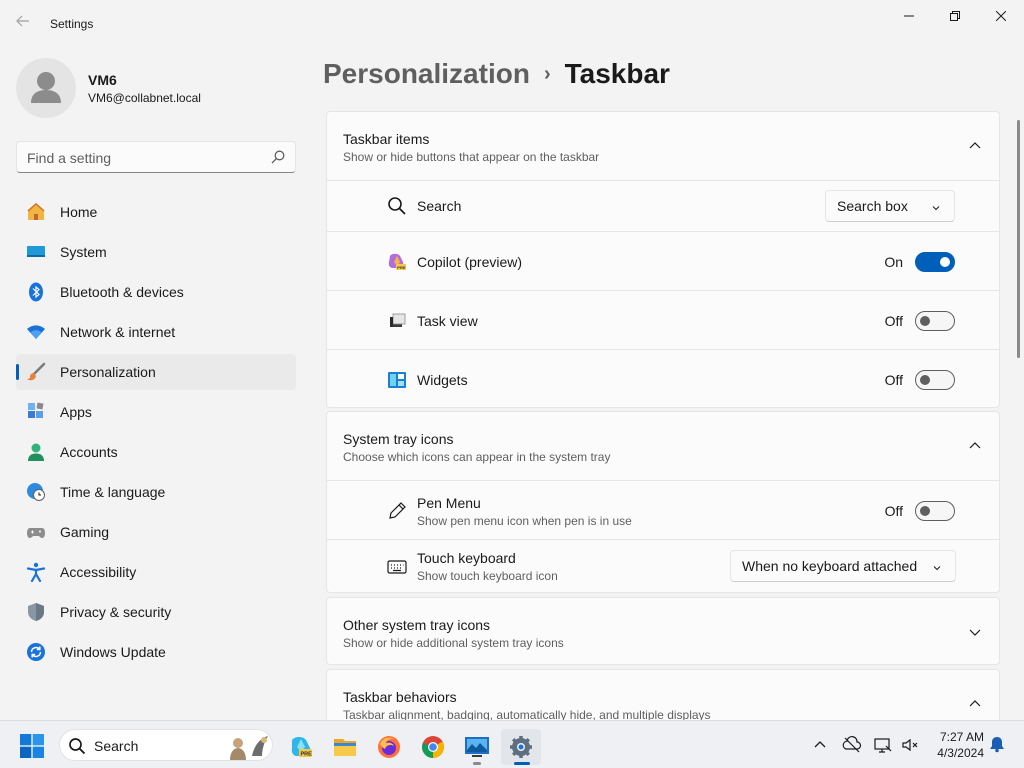 This screenshot has height=768, width=1024. I want to click on firefox-icon, so click(389, 747).